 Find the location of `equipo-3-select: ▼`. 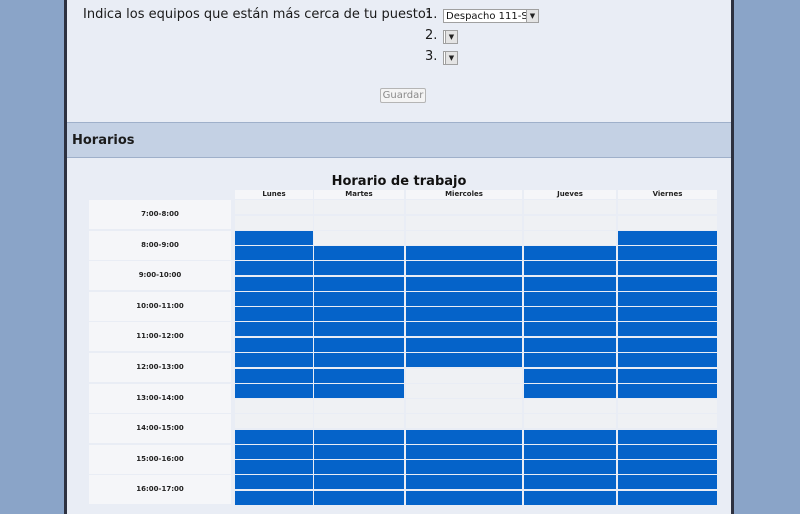

equipo-3-select: ▼ is located at coordinates (450, 58).